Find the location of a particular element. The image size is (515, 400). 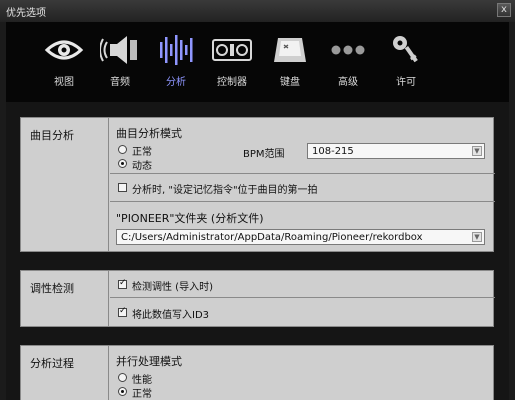

dots-icon is located at coordinates (348, 50).